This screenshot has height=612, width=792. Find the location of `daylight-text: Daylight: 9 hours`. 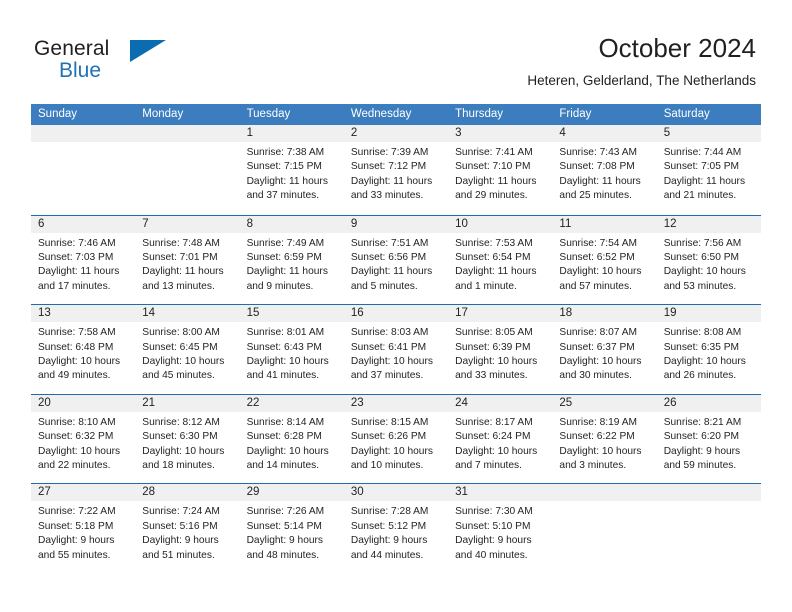

daylight-text: Daylight: 9 hours is located at coordinates (389, 541).